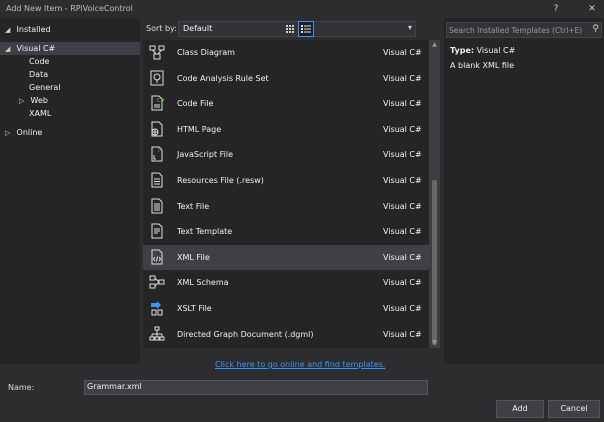 Image resolution: width=604 pixels, height=422 pixels. What do you see at coordinates (286, 257) in the screenshot?
I see `template-row: XML File Visual C#` at bounding box center [286, 257].